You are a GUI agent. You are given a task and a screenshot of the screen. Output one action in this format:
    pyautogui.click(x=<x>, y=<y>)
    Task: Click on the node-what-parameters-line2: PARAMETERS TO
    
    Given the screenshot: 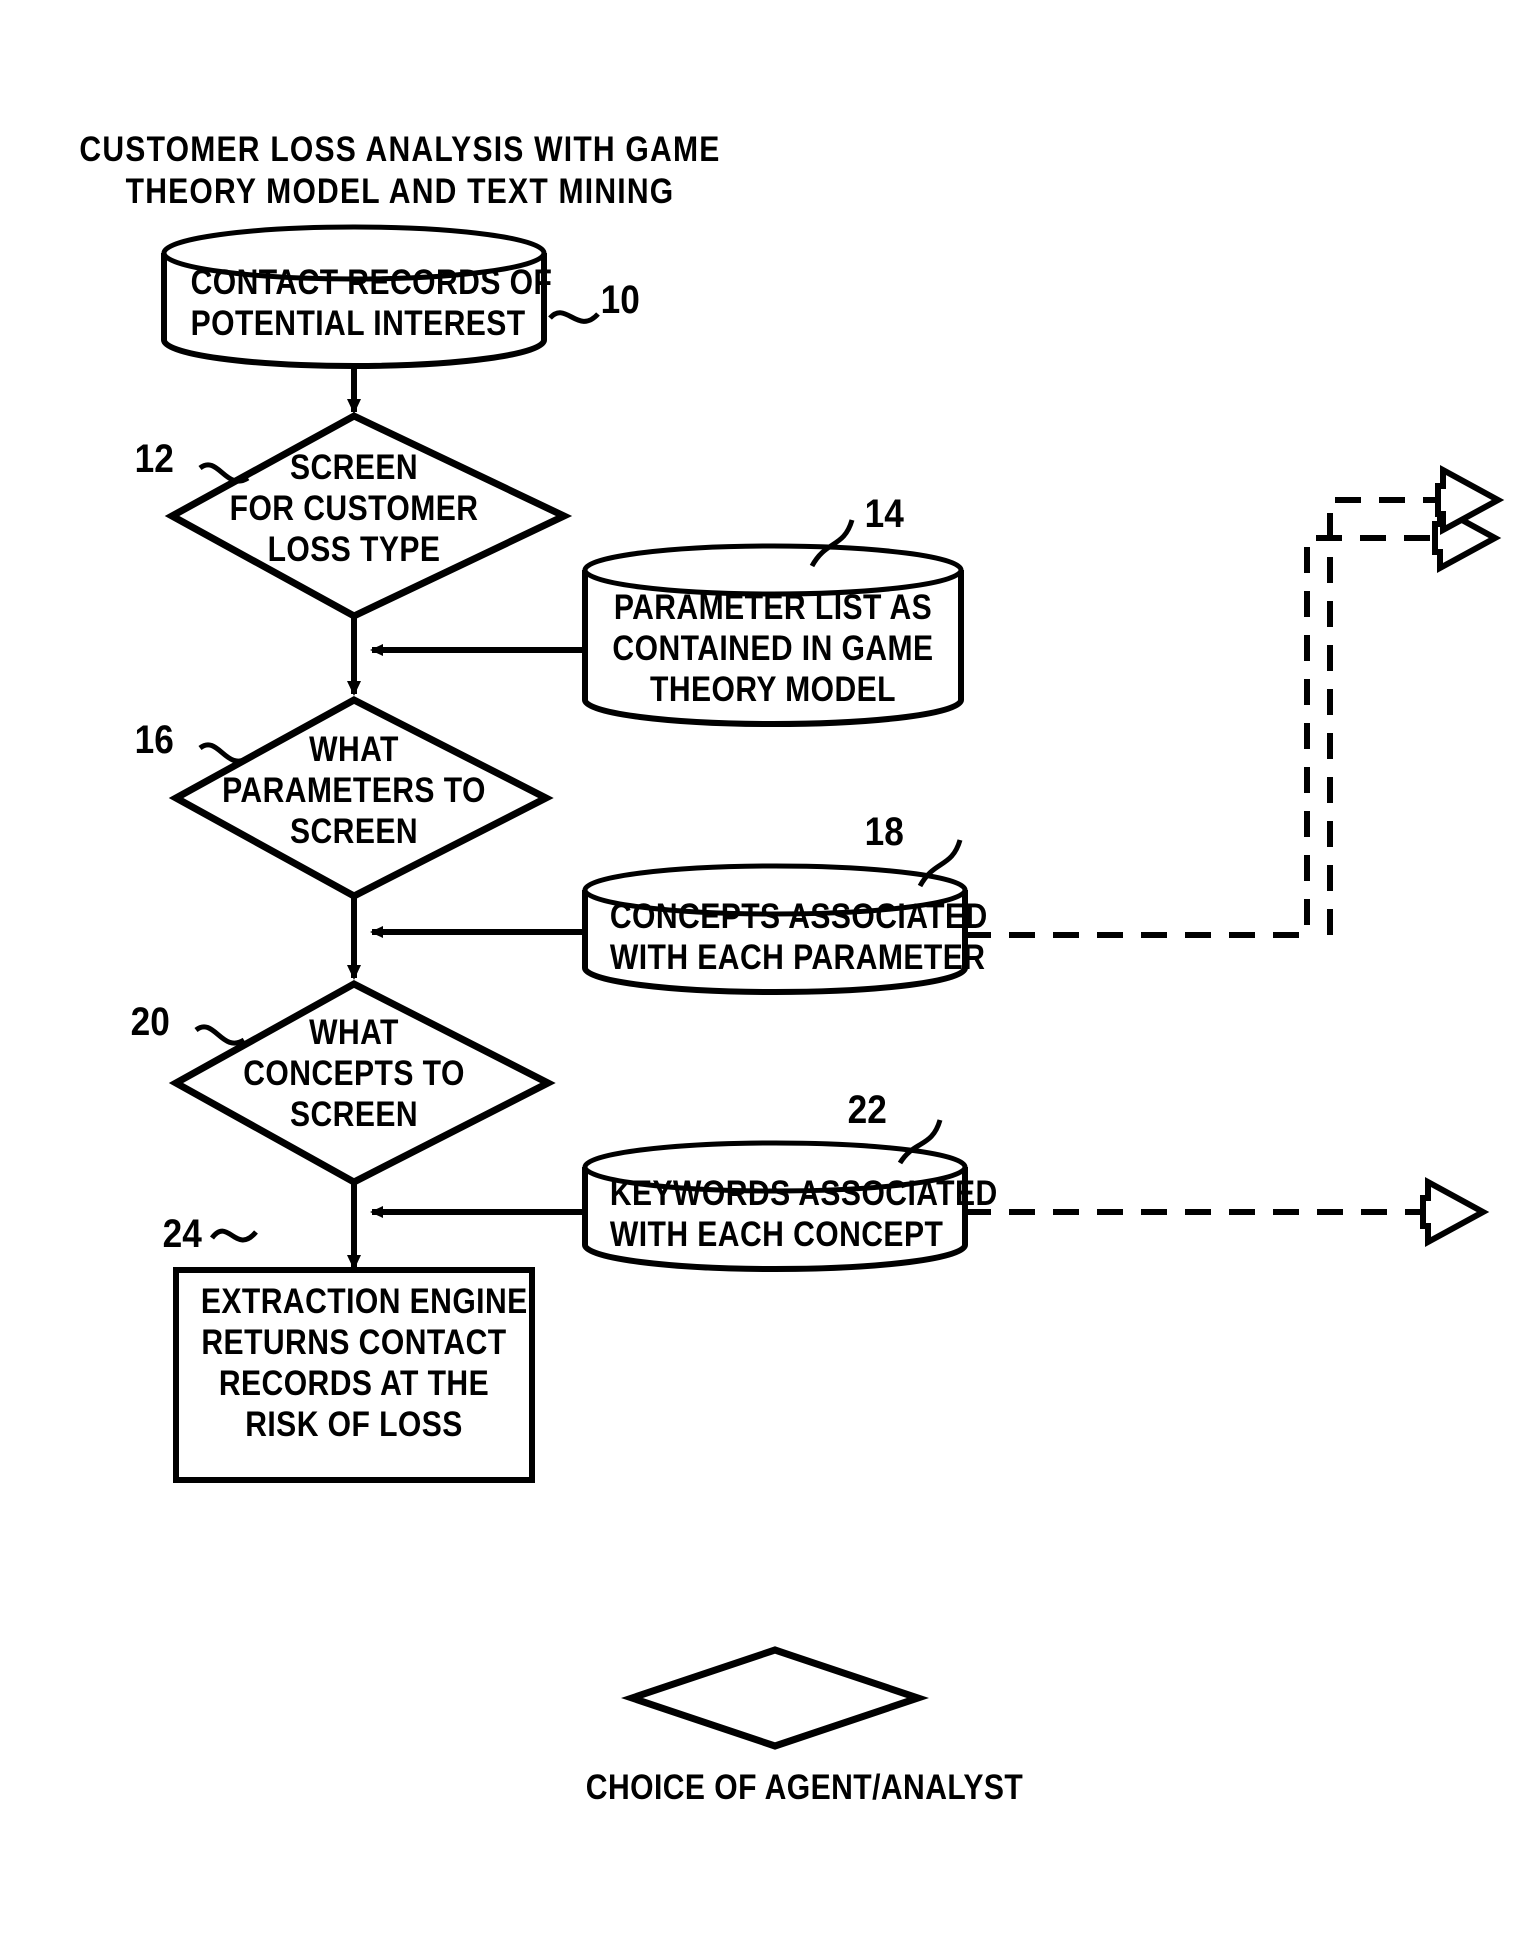 What is the action you would take?
    pyautogui.click(x=354, y=790)
    